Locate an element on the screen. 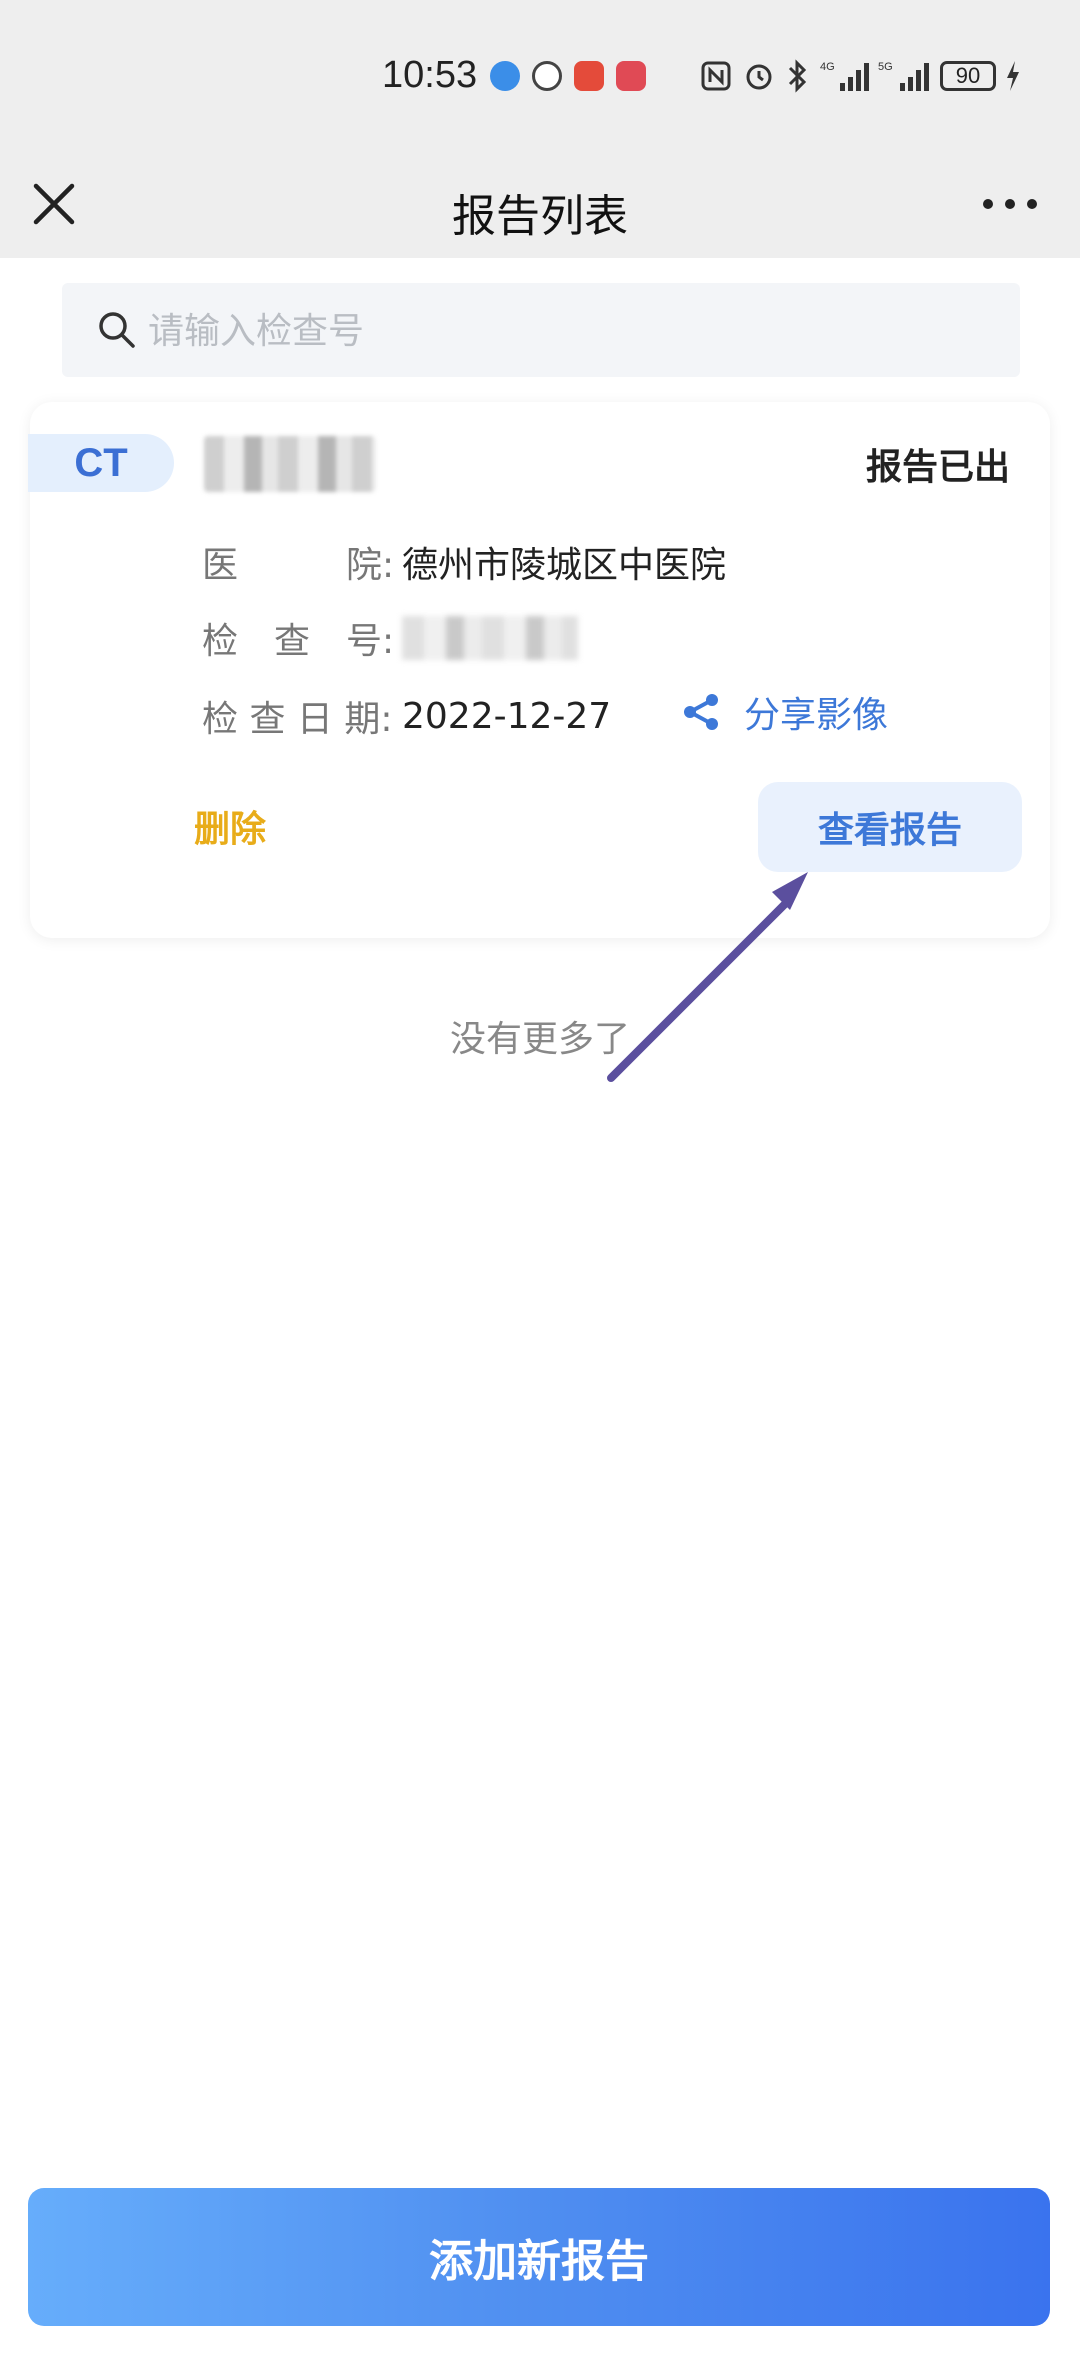 This screenshot has width=1080, height=2376. view-report-button: 查看报告 is located at coordinates (890, 827).